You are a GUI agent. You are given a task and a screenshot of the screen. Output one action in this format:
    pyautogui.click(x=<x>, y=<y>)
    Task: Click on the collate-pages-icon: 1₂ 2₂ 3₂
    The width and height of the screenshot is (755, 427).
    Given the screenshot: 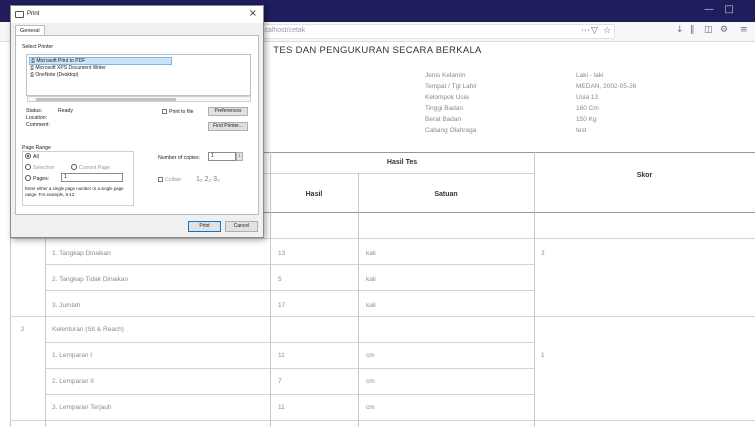 What is the action you would take?
    pyautogui.click(x=208, y=179)
    